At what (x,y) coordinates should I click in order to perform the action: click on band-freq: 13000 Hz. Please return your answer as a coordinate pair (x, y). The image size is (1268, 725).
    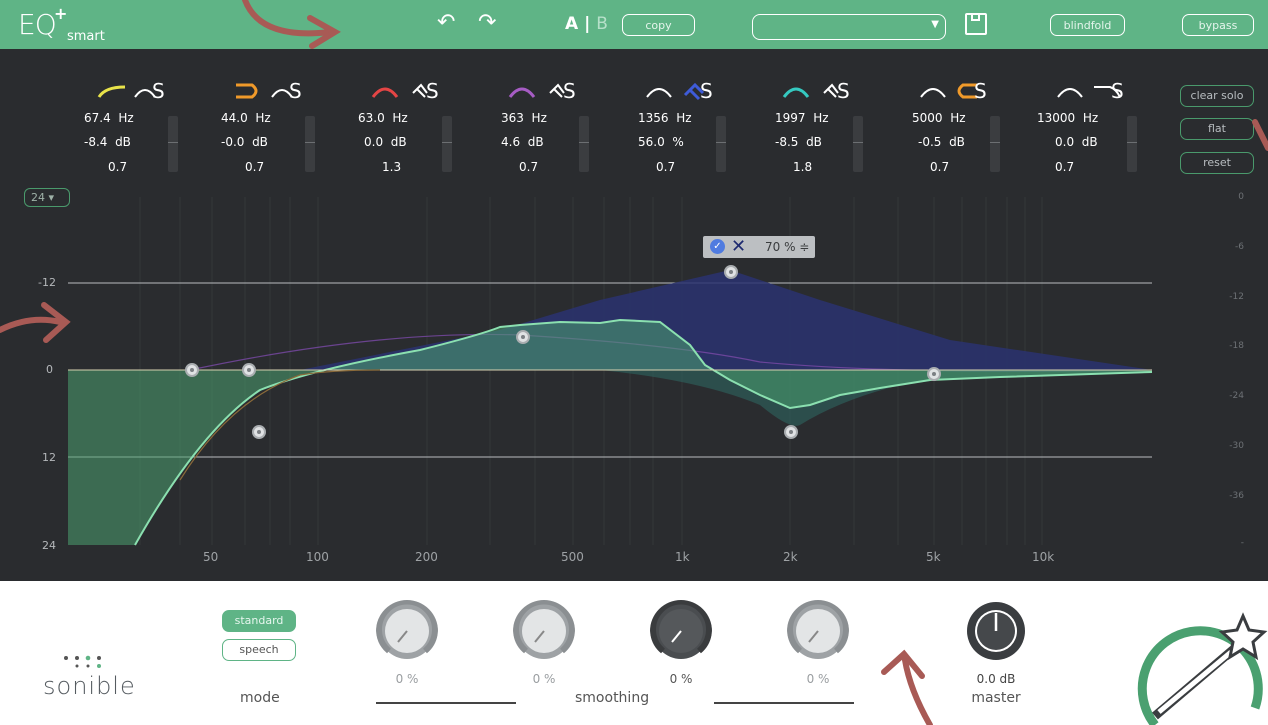
    Looking at the image, I should click on (1068, 118).